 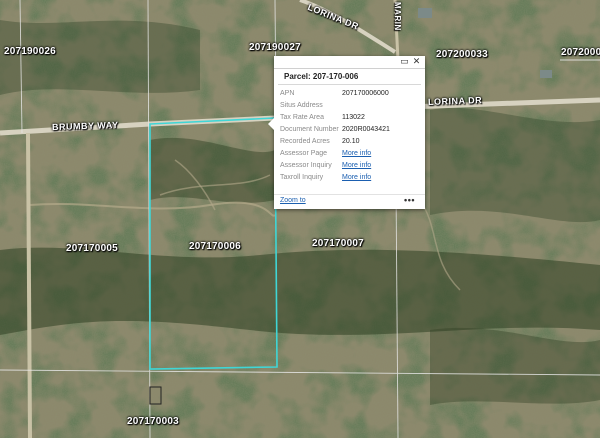 What do you see at coordinates (335, 118) in the screenshot?
I see `attribute-row: Tax Rate Area 113022` at bounding box center [335, 118].